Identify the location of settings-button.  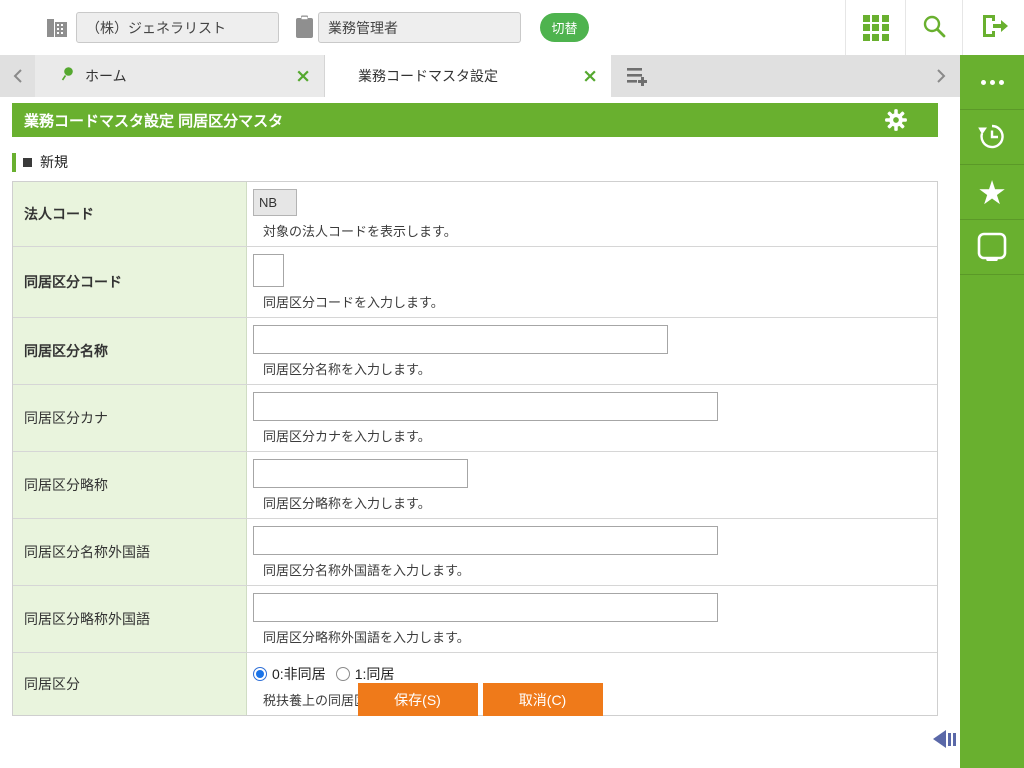
(896, 121).